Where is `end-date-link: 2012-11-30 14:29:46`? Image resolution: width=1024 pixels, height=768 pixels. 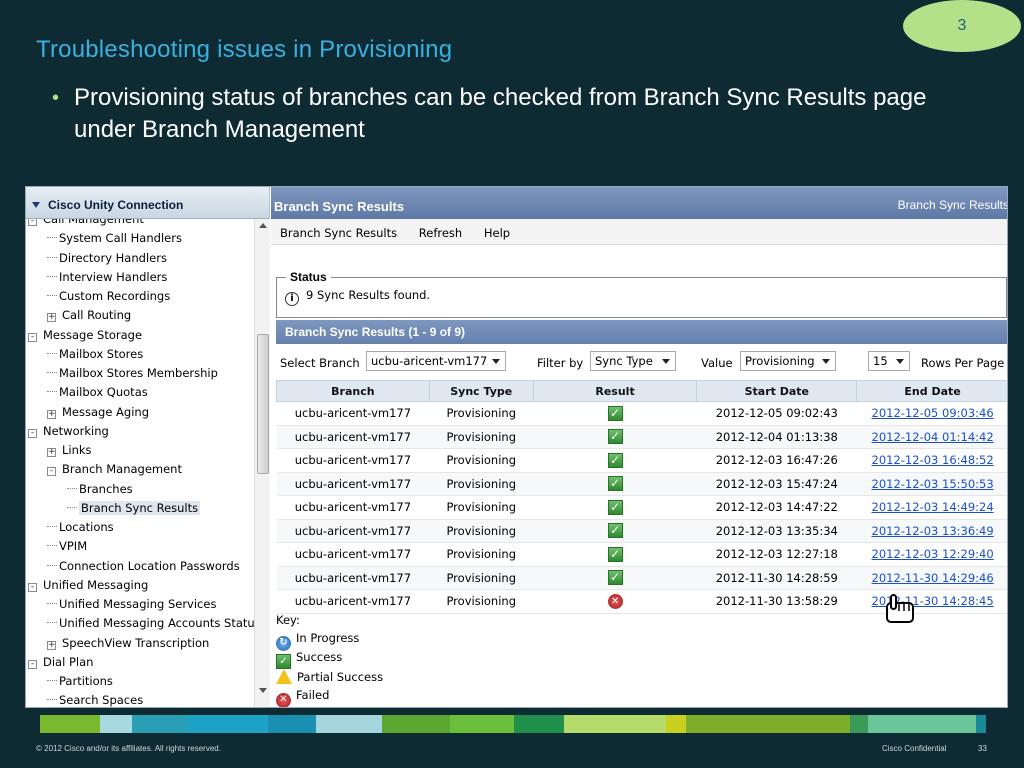
end-date-link: 2012-11-30 14:29:46 is located at coordinates (933, 578).